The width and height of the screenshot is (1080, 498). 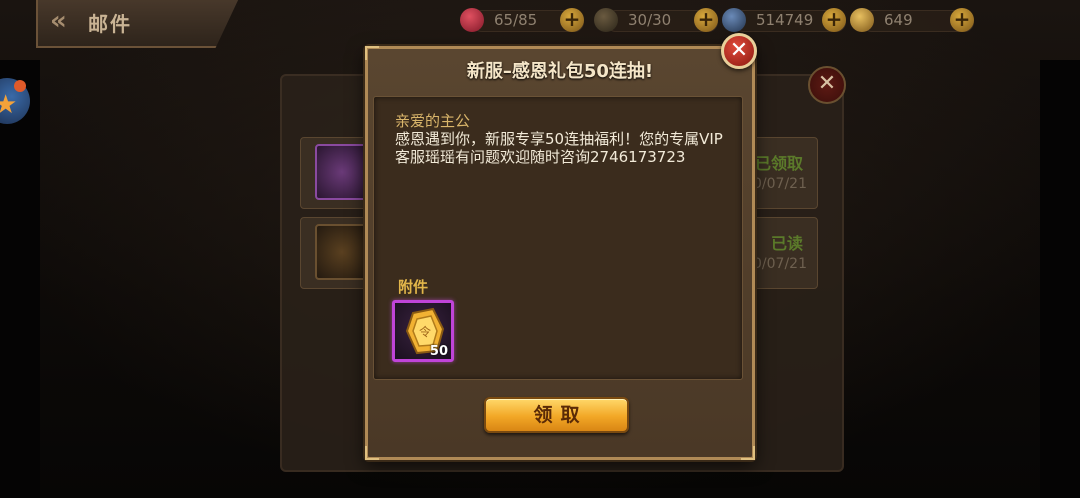 What do you see at coordinates (827, 85) in the screenshot?
I see `mail-panel-close-icon: ✕` at bounding box center [827, 85].